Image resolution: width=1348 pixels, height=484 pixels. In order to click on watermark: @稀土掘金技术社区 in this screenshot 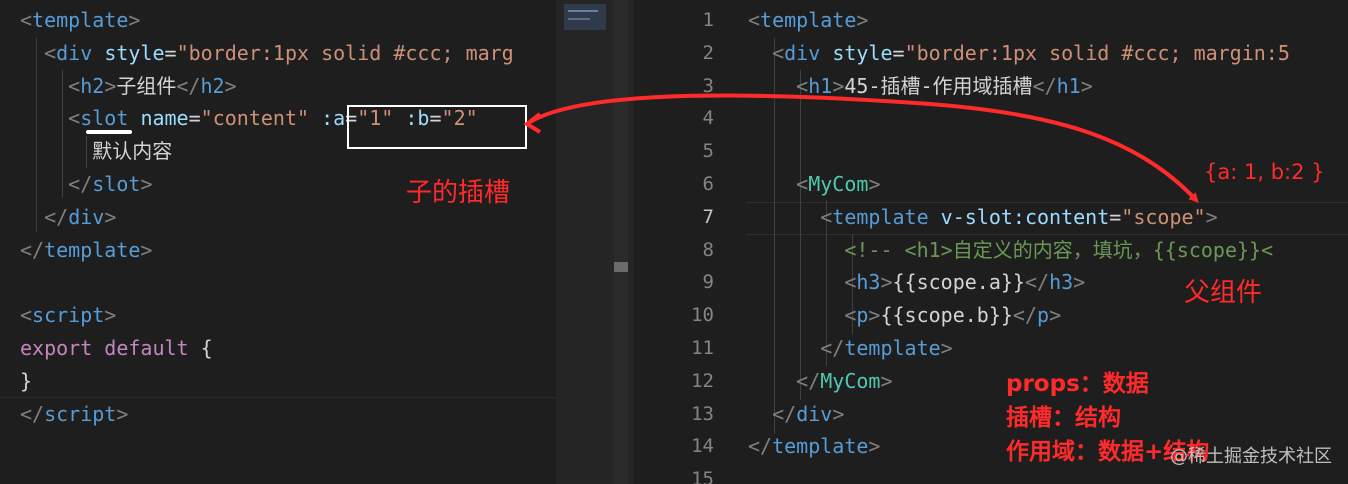, I will do `click(1251, 456)`.